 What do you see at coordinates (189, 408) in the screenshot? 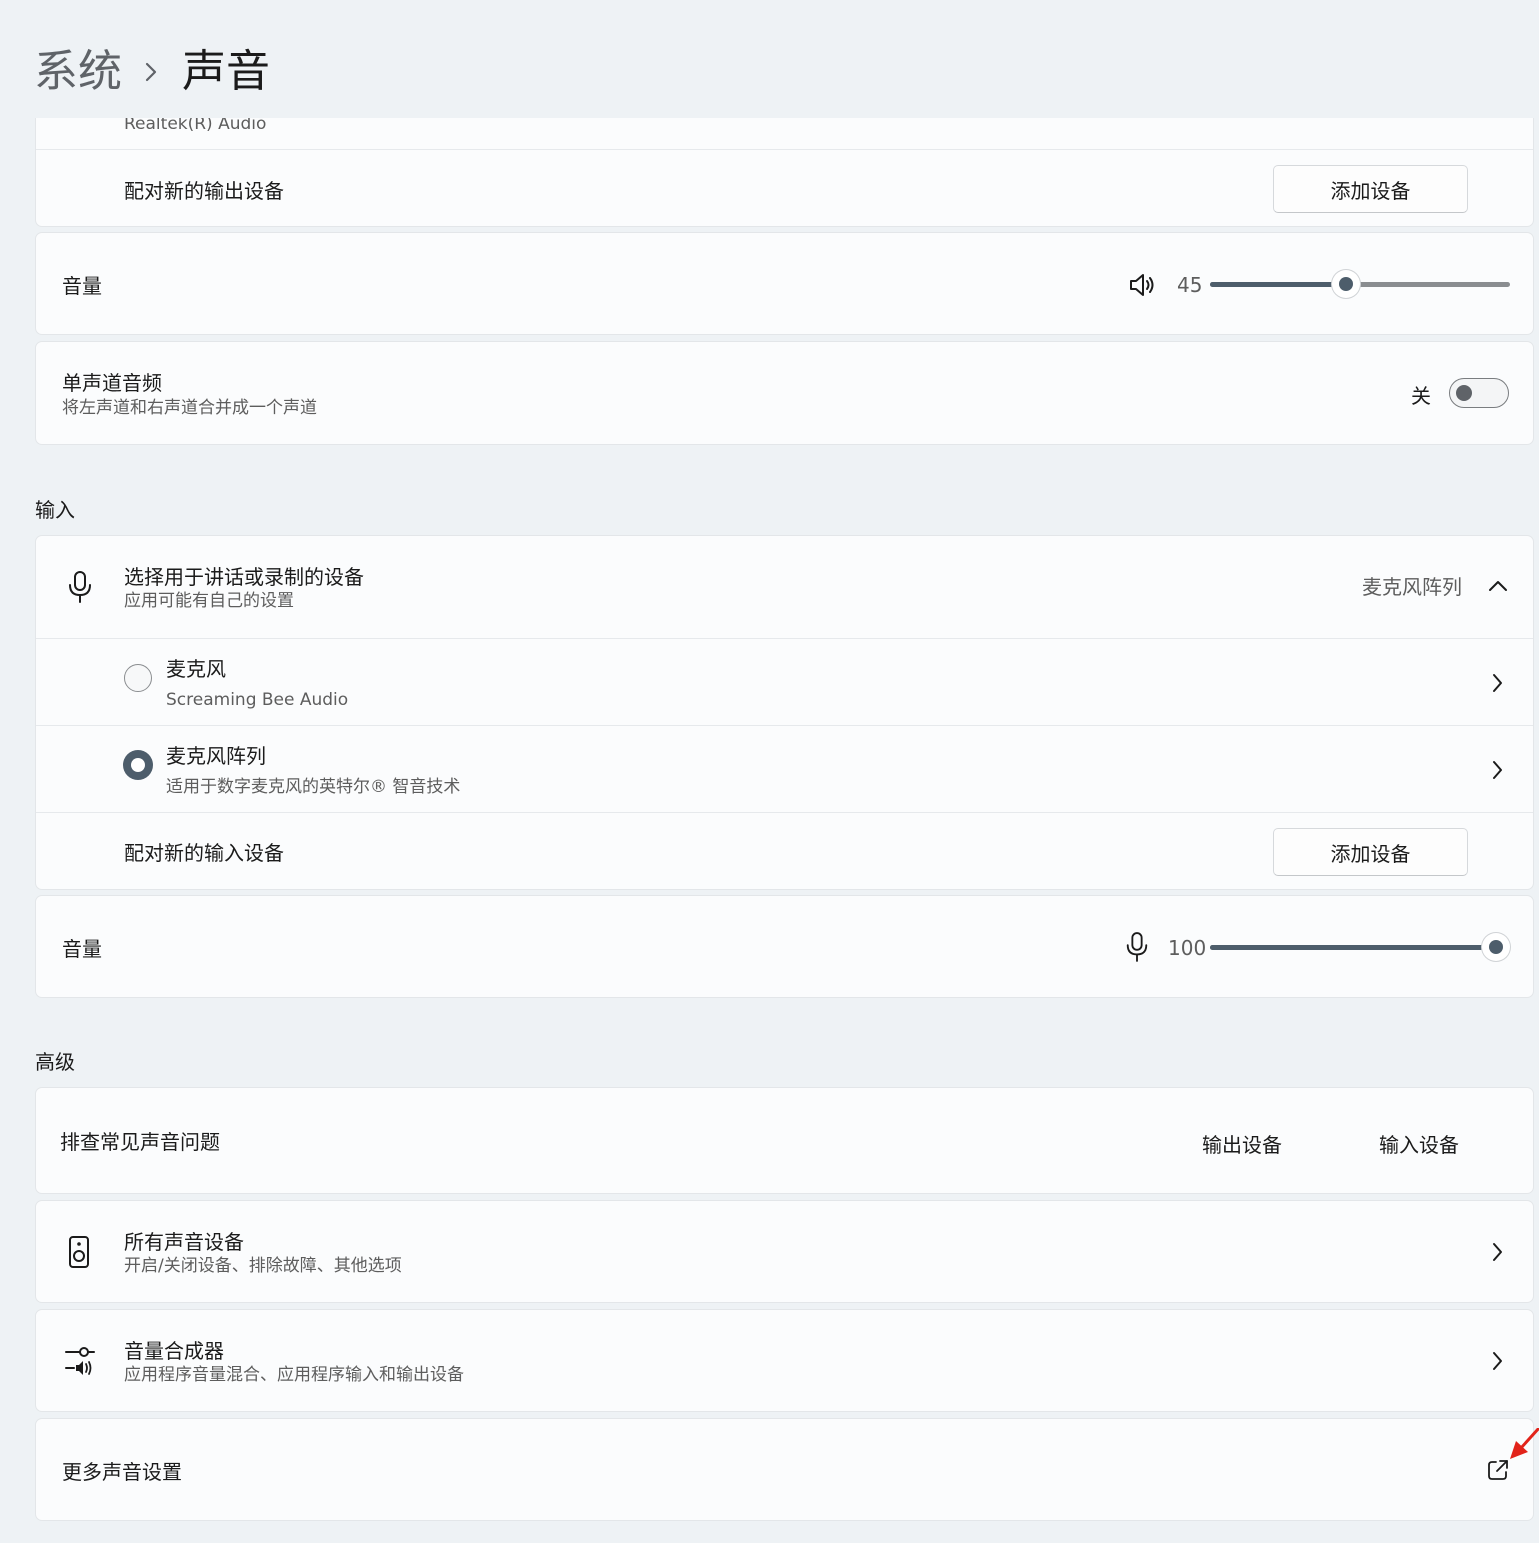
I see `mono-audio-subtitle: 将左声道和右声道合并成一个声道` at bounding box center [189, 408].